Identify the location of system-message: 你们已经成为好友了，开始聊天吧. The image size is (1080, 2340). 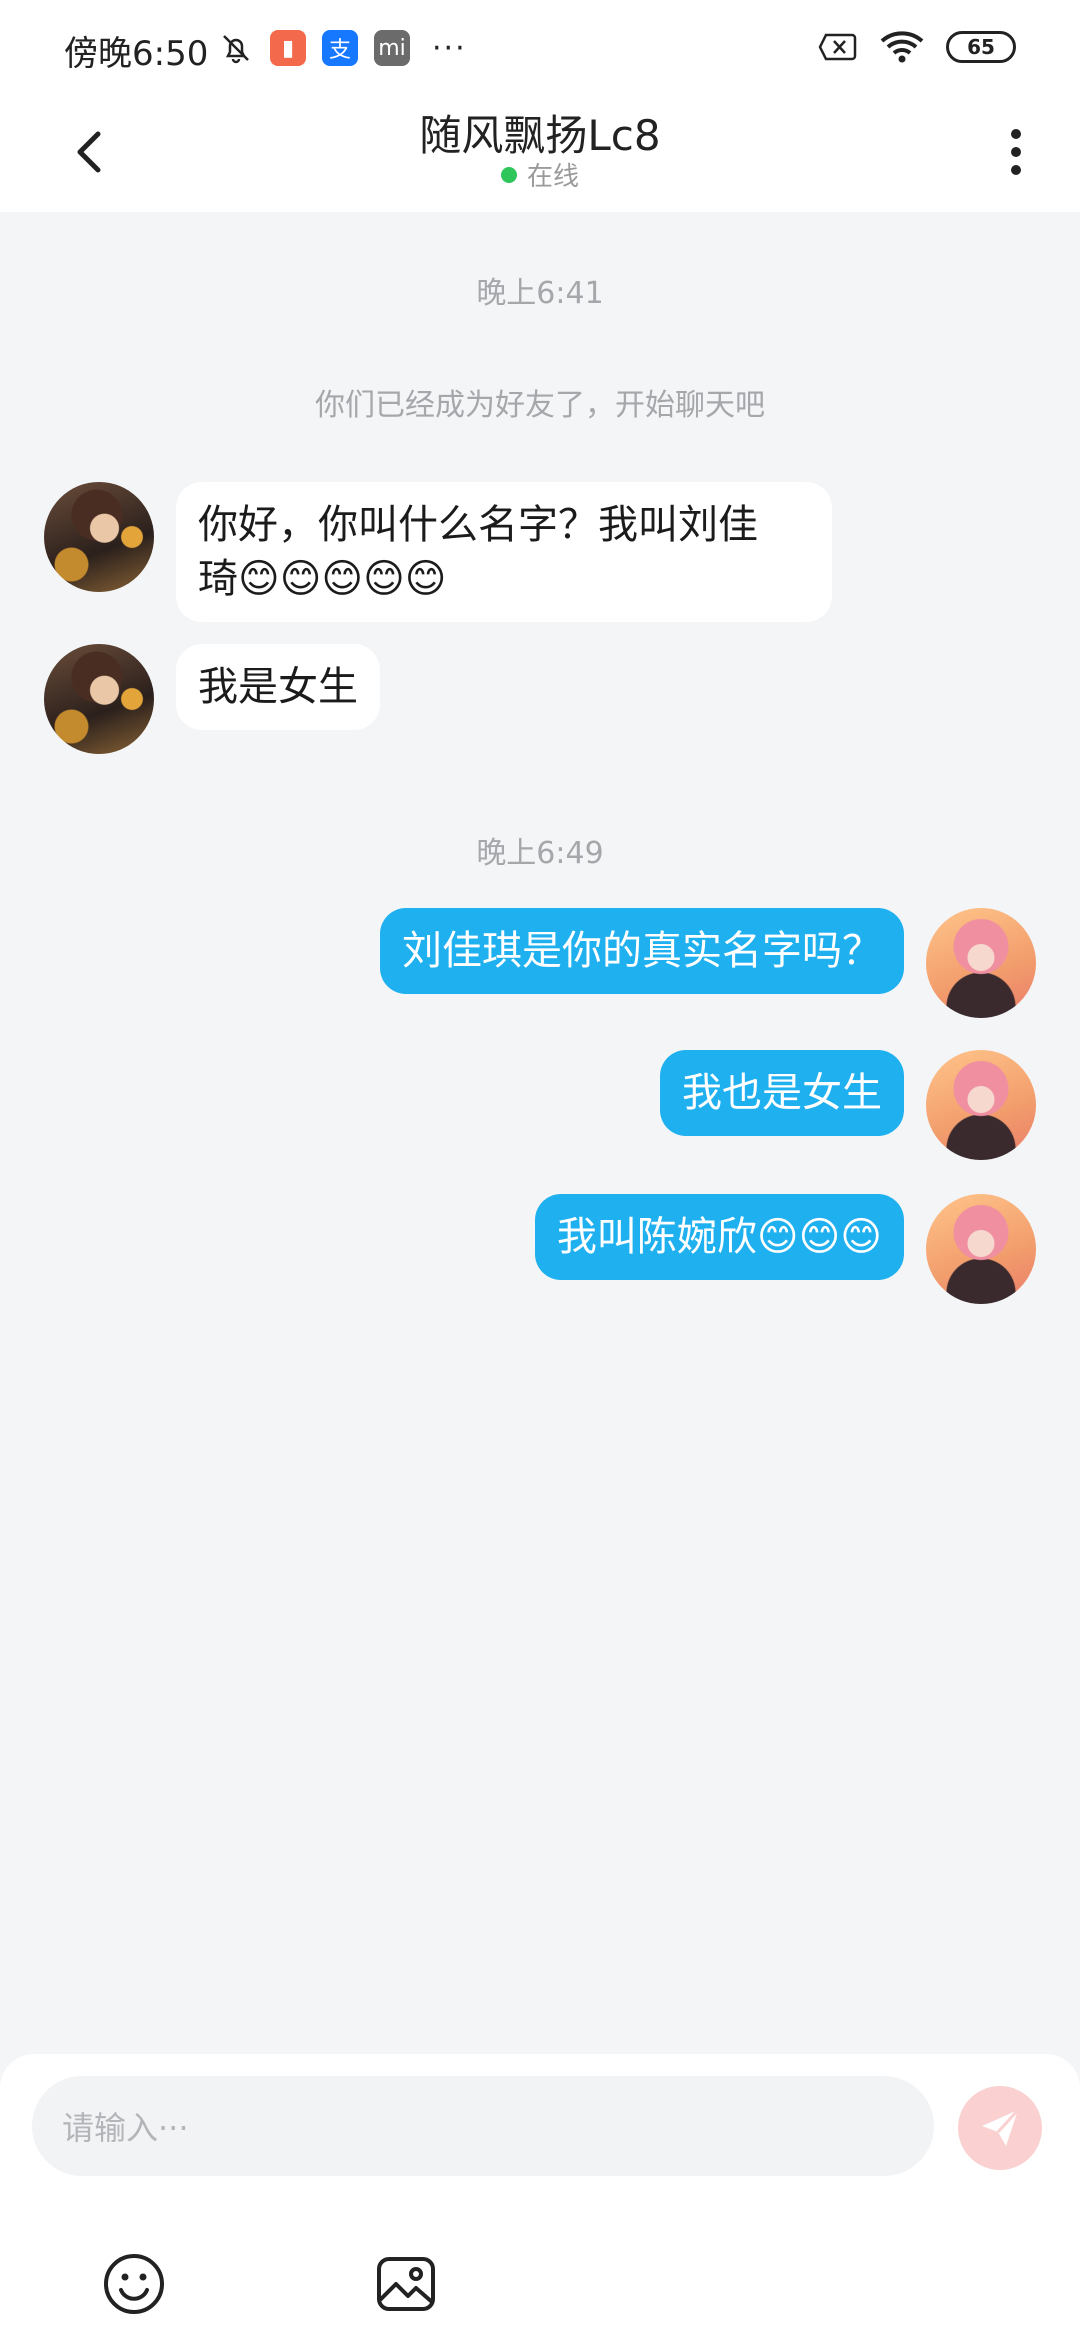
(540, 405).